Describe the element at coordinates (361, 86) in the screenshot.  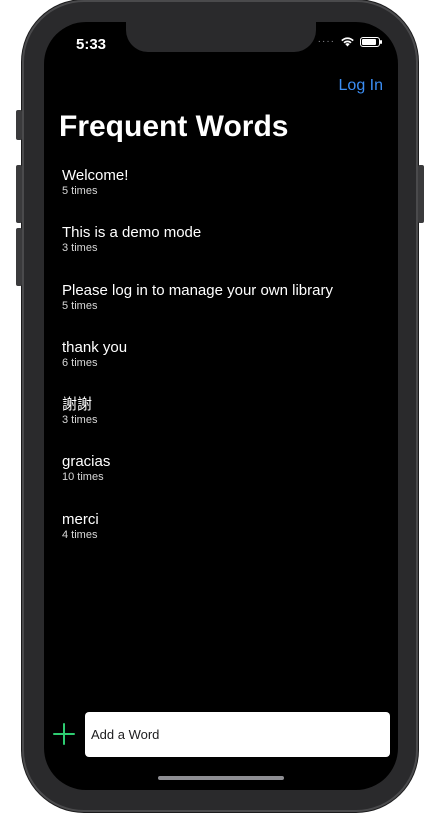
I see `login-button: Log In` at that location.